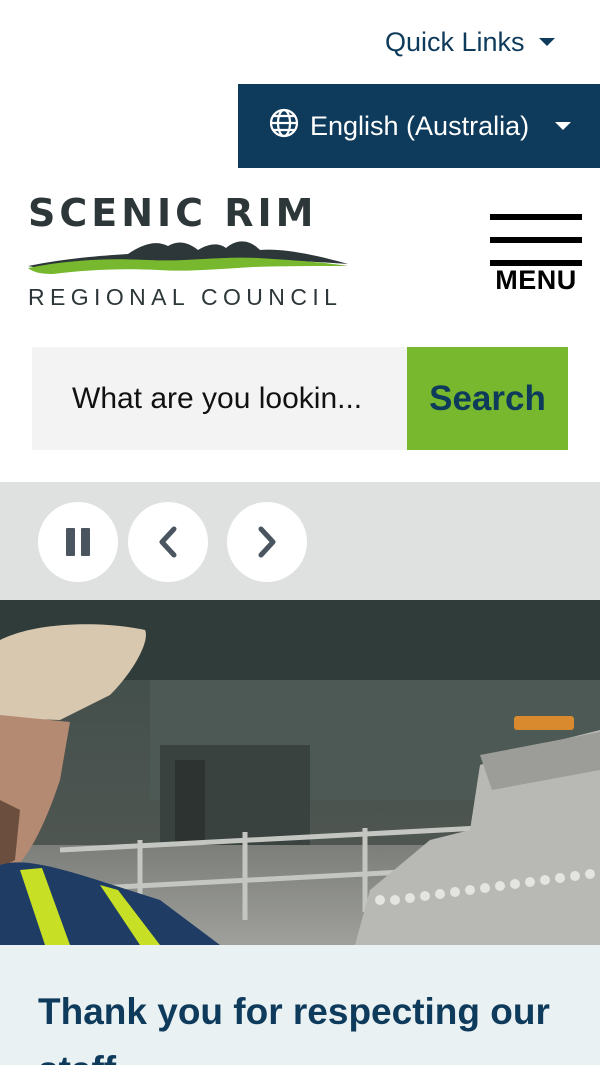 This screenshot has height=1065, width=600. I want to click on search-button: Search, so click(487, 398).